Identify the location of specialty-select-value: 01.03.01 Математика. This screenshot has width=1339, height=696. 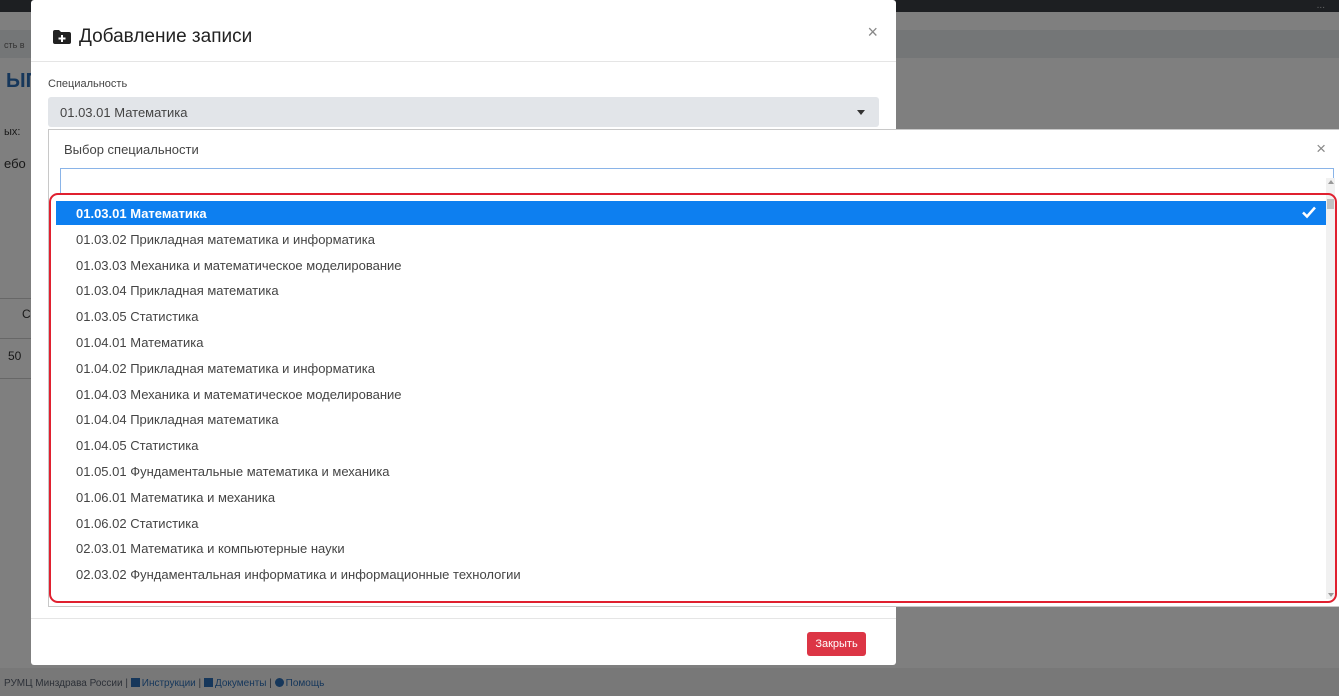
(124, 112).